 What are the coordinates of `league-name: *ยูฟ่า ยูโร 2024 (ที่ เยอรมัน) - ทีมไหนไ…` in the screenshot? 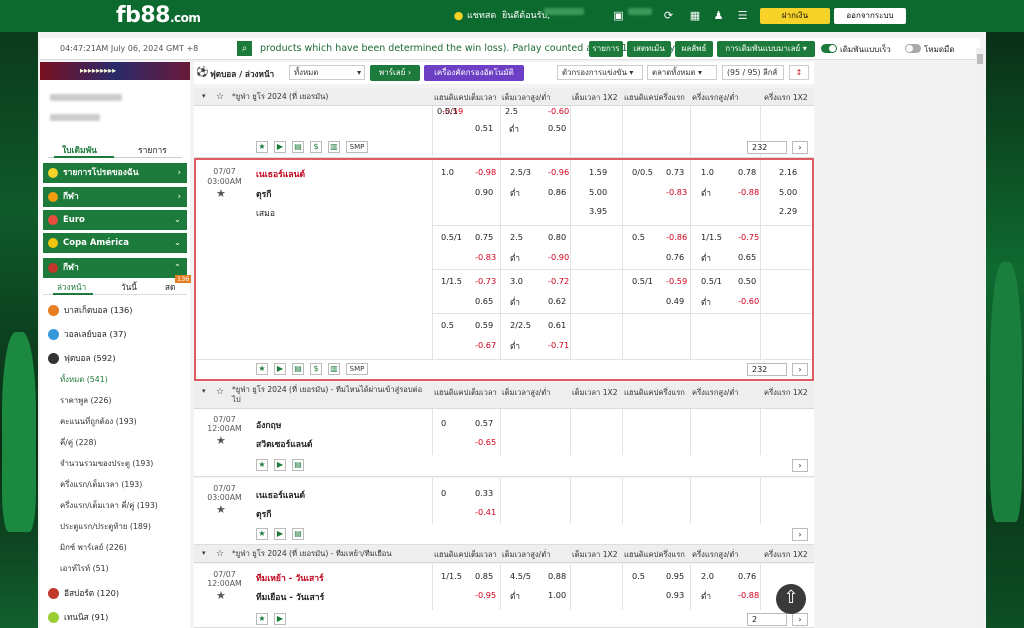 It's located at (330, 395).